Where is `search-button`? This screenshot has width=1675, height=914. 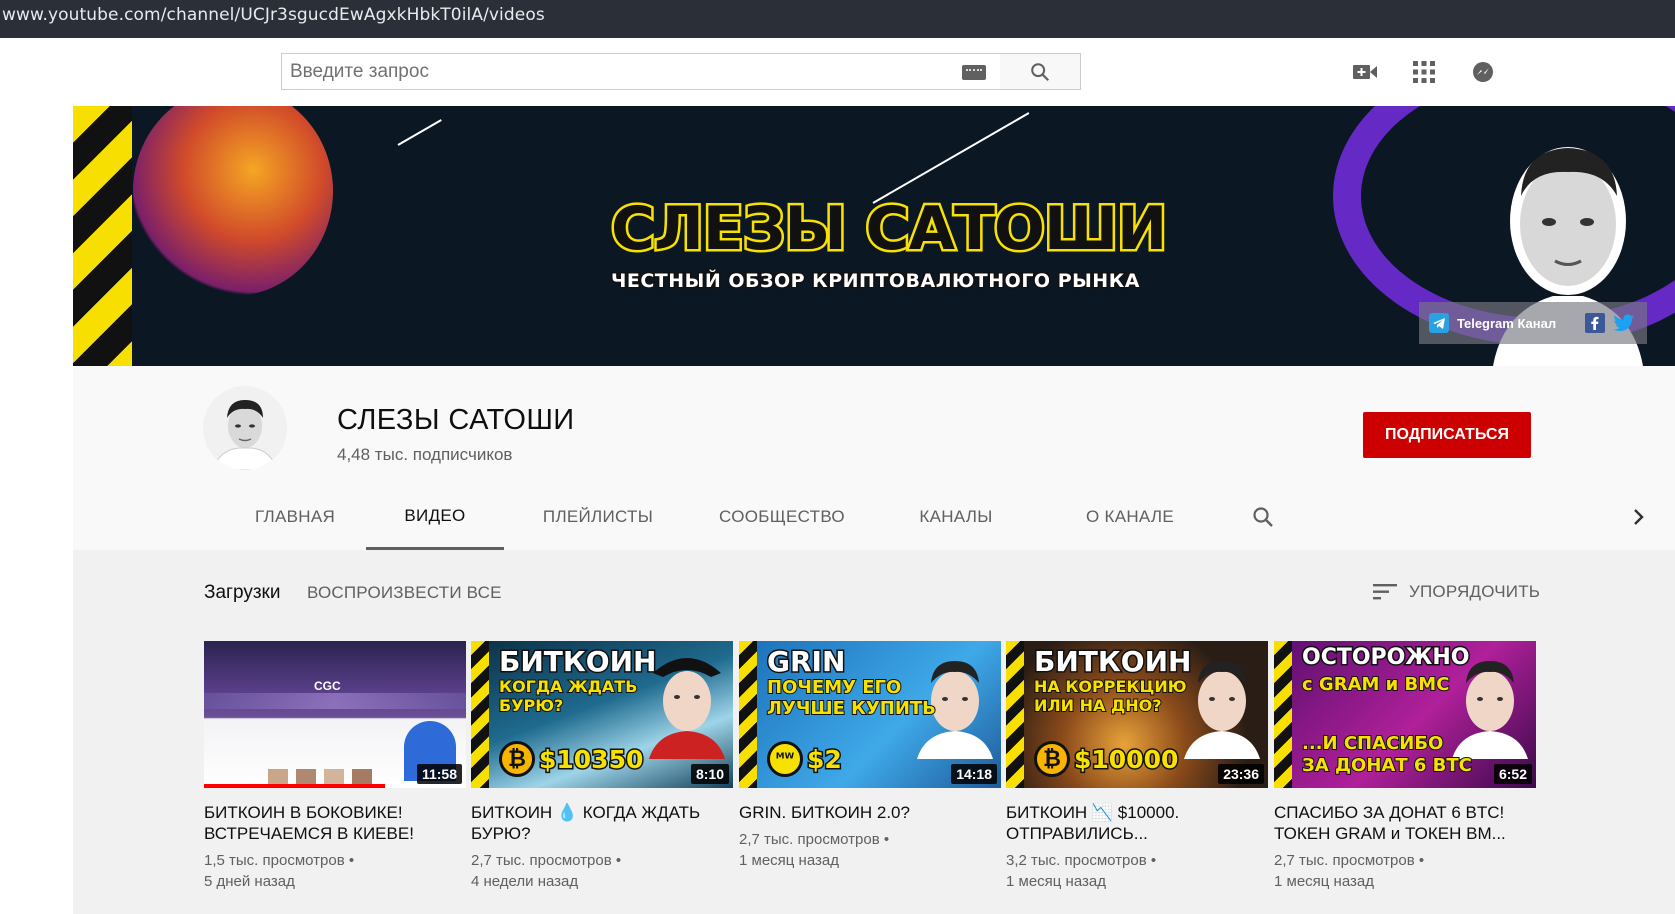
search-button is located at coordinates (1040, 71).